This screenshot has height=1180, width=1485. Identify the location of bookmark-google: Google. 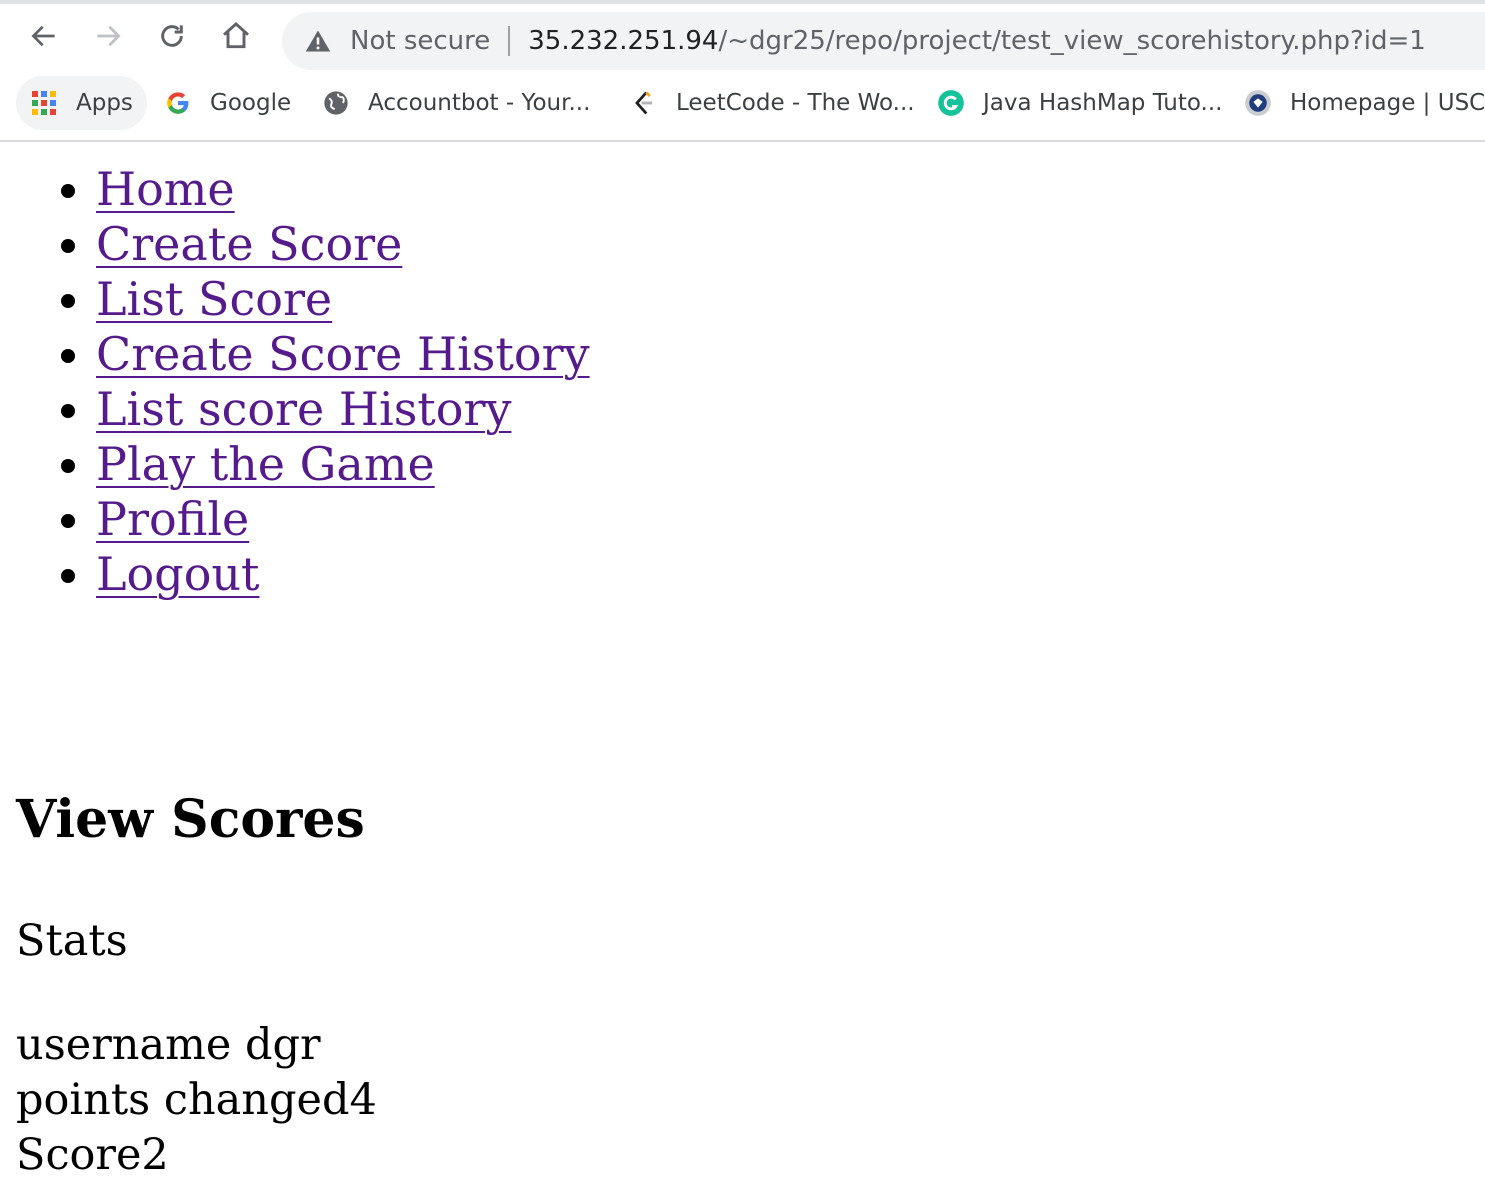
(227, 103).